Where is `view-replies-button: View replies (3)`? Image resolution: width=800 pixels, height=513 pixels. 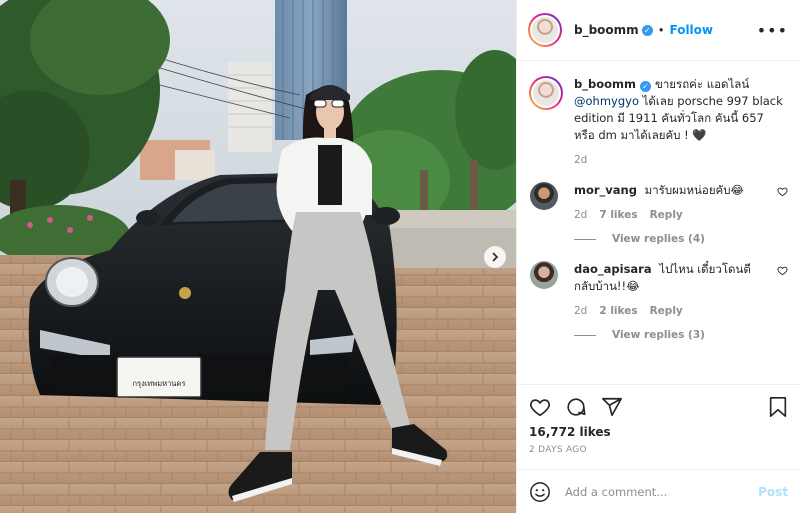 view-replies-button: View replies (3) is located at coordinates (674, 335).